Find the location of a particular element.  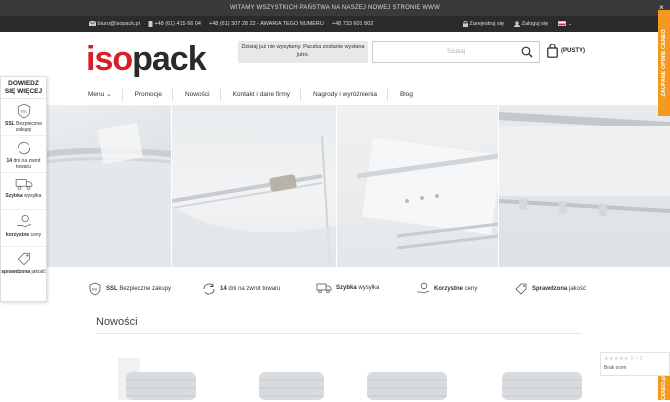

nav-item-menu: Menu ⌄ is located at coordinates (105, 95).